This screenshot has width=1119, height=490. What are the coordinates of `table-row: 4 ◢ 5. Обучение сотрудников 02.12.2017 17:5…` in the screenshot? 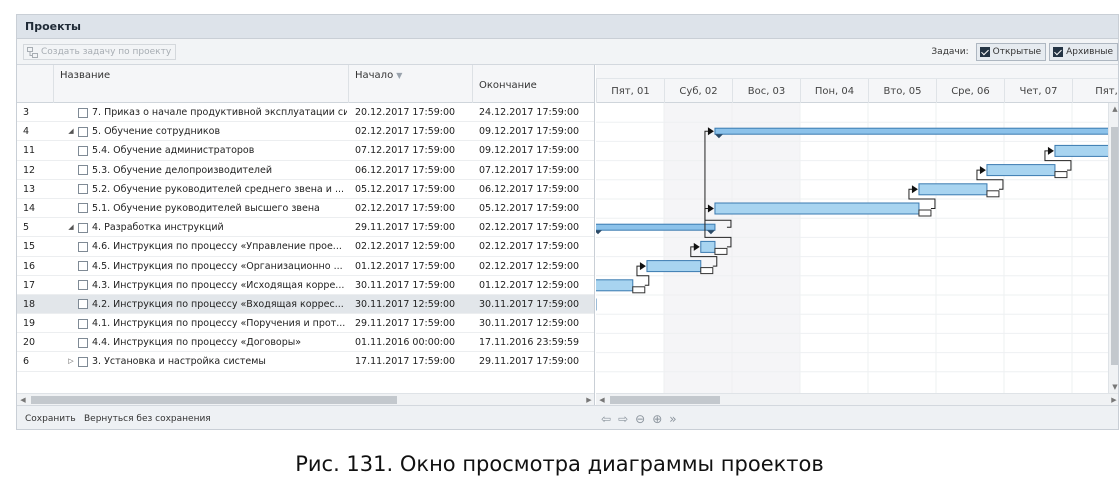 It's located at (305, 132).